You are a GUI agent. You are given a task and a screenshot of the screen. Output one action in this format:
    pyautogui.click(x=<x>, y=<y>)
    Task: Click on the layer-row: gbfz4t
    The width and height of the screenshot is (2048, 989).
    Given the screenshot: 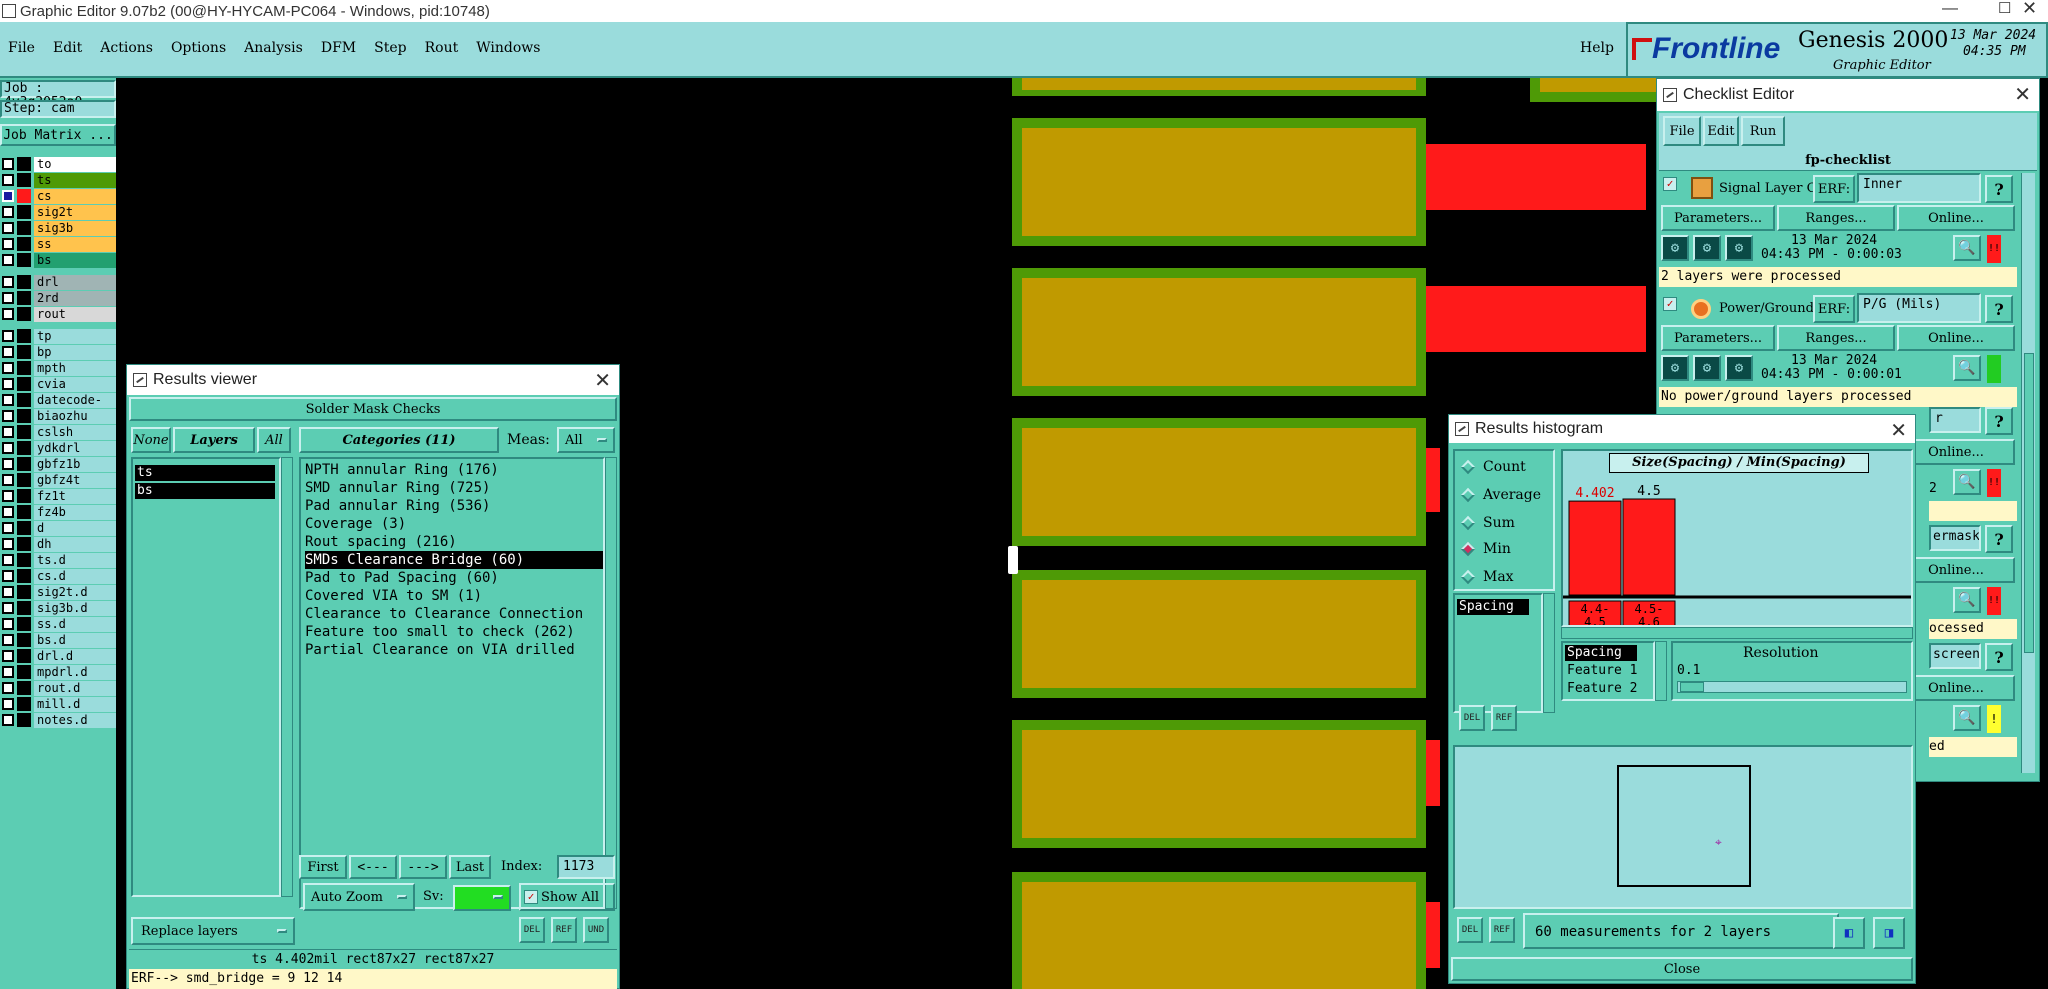 What is the action you would take?
    pyautogui.click(x=58, y=480)
    